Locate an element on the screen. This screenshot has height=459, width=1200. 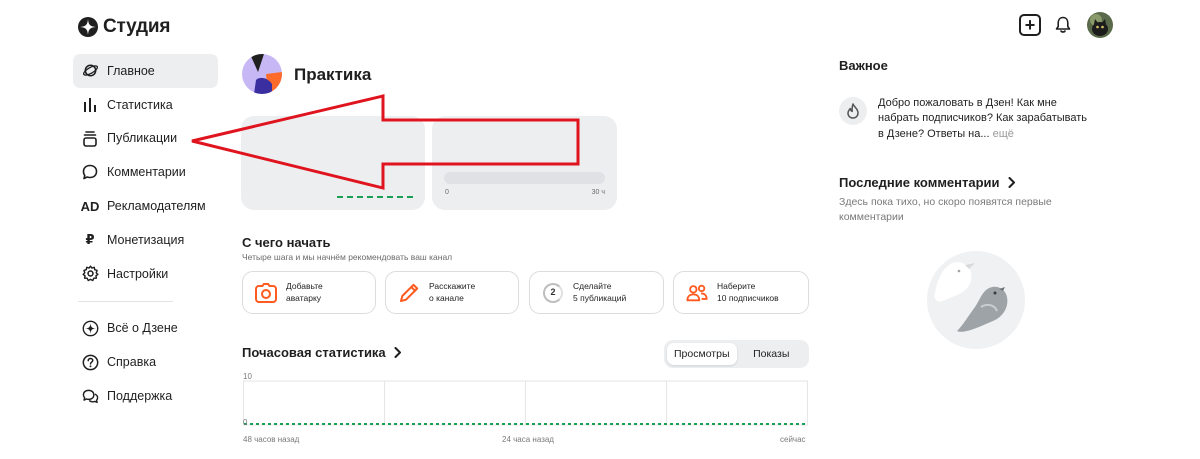
notifications-button is located at coordinates (1065, 25).